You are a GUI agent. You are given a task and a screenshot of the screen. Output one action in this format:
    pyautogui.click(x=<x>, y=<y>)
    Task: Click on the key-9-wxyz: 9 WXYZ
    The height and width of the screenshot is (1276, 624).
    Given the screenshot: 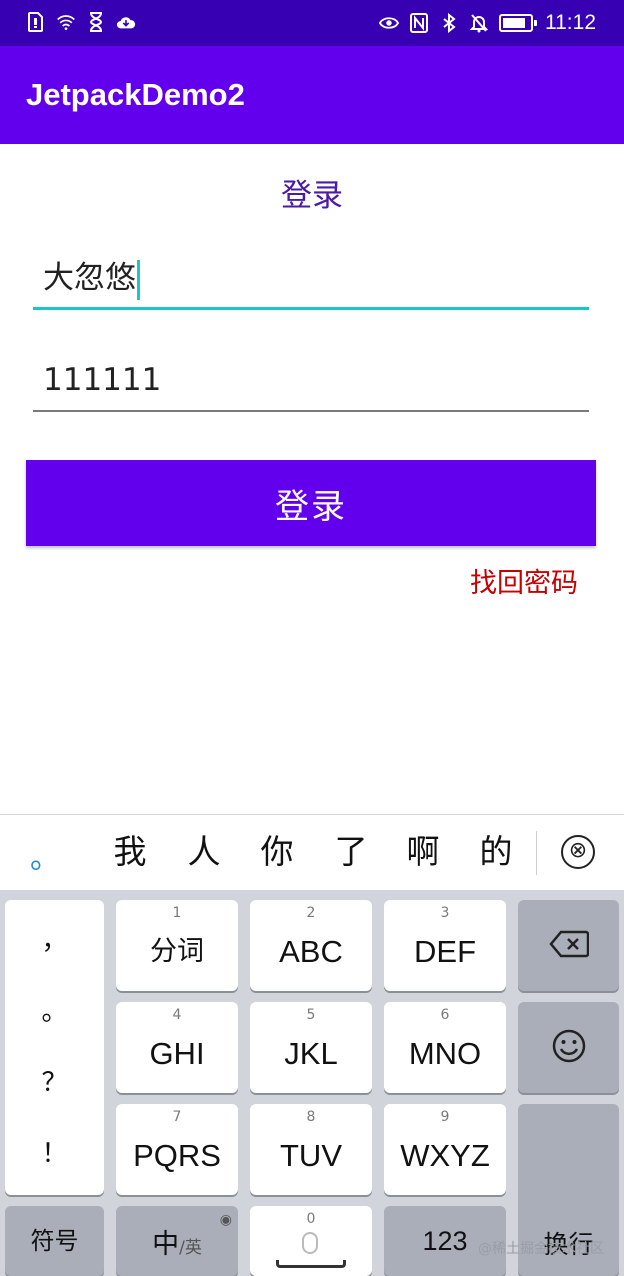 What is the action you would take?
    pyautogui.click(x=445, y=1149)
    